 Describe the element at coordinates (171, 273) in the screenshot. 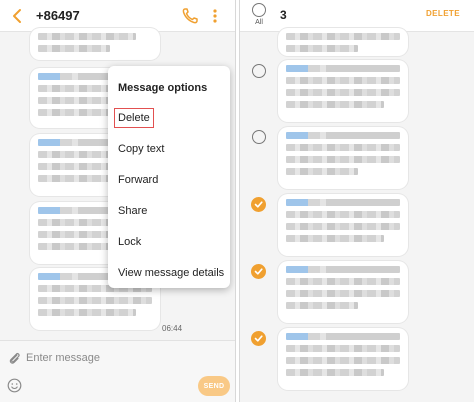

I see `menu-item-view-details: View message details` at that location.